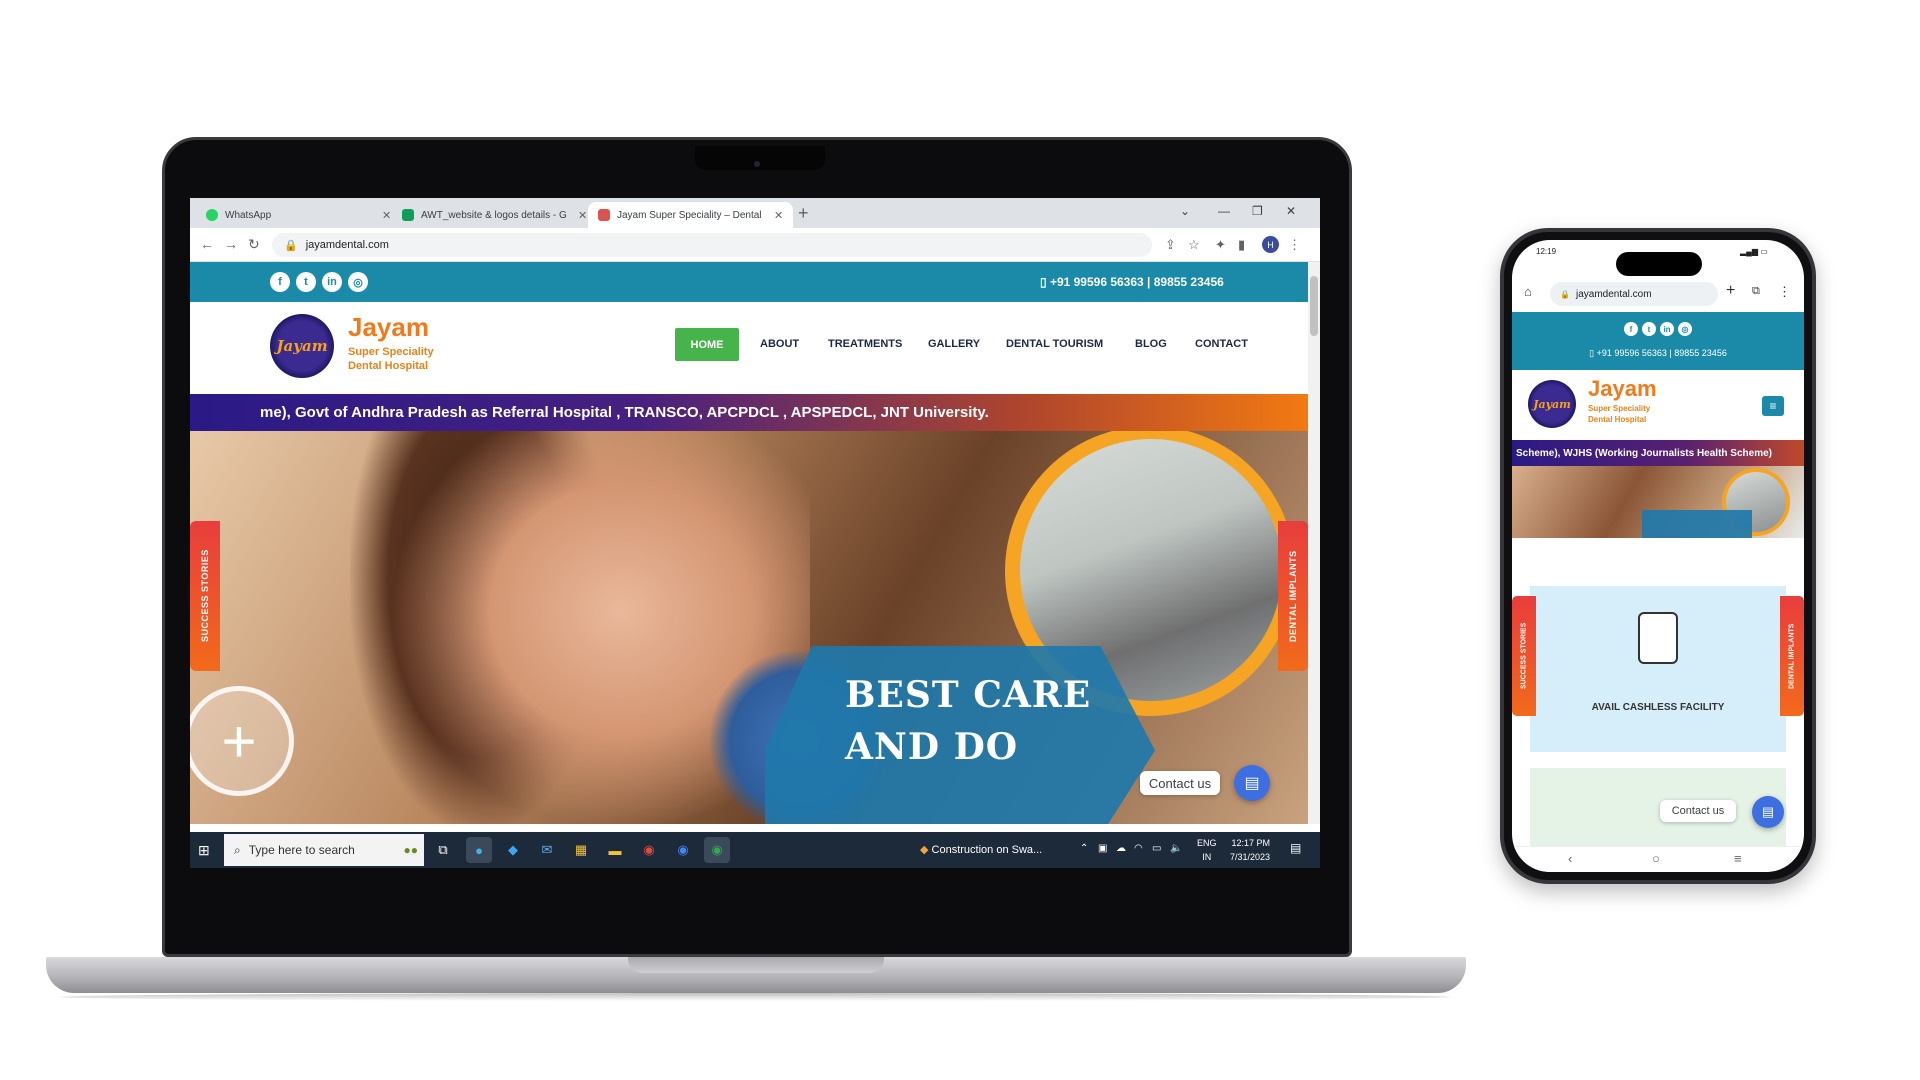 The height and width of the screenshot is (1080, 1920). What do you see at coordinates (443, 850) in the screenshot?
I see `task-view-icon: ⧉` at bounding box center [443, 850].